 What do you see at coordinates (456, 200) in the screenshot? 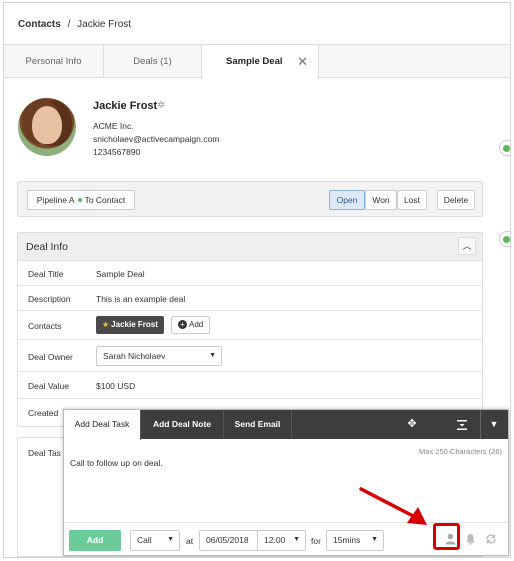
I see `delete-button: Delete` at bounding box center [456, 200].